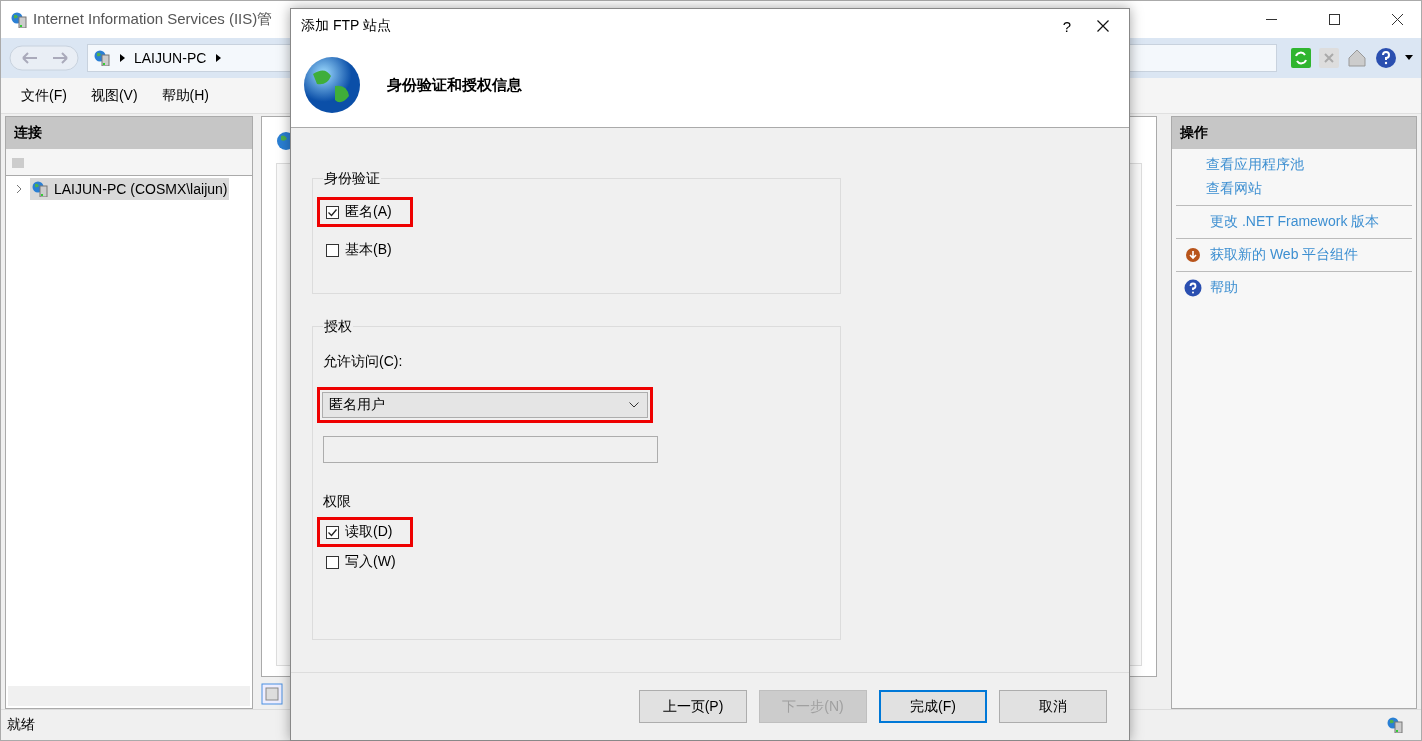 This screenshot has width=1422, height=741. I want to click on back-forward-icon, so click(44, 58).